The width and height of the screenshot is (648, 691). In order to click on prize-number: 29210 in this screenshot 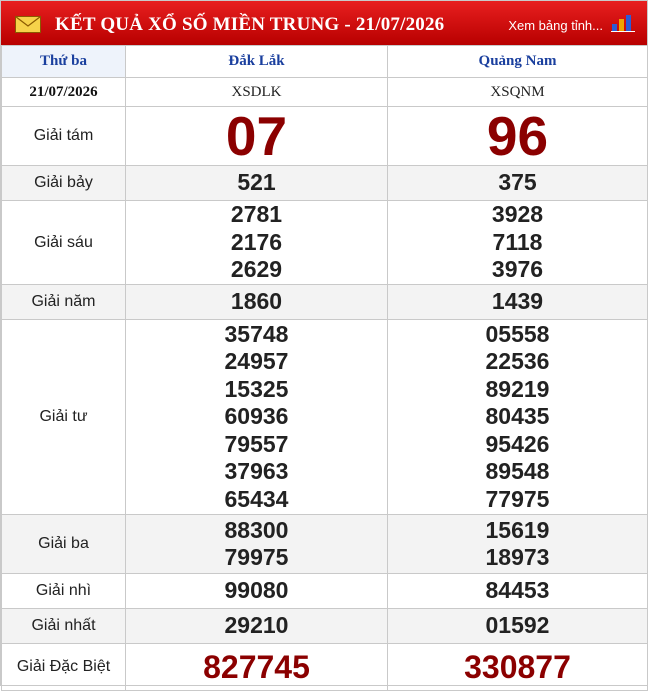, I will do `click(256, 625)`.